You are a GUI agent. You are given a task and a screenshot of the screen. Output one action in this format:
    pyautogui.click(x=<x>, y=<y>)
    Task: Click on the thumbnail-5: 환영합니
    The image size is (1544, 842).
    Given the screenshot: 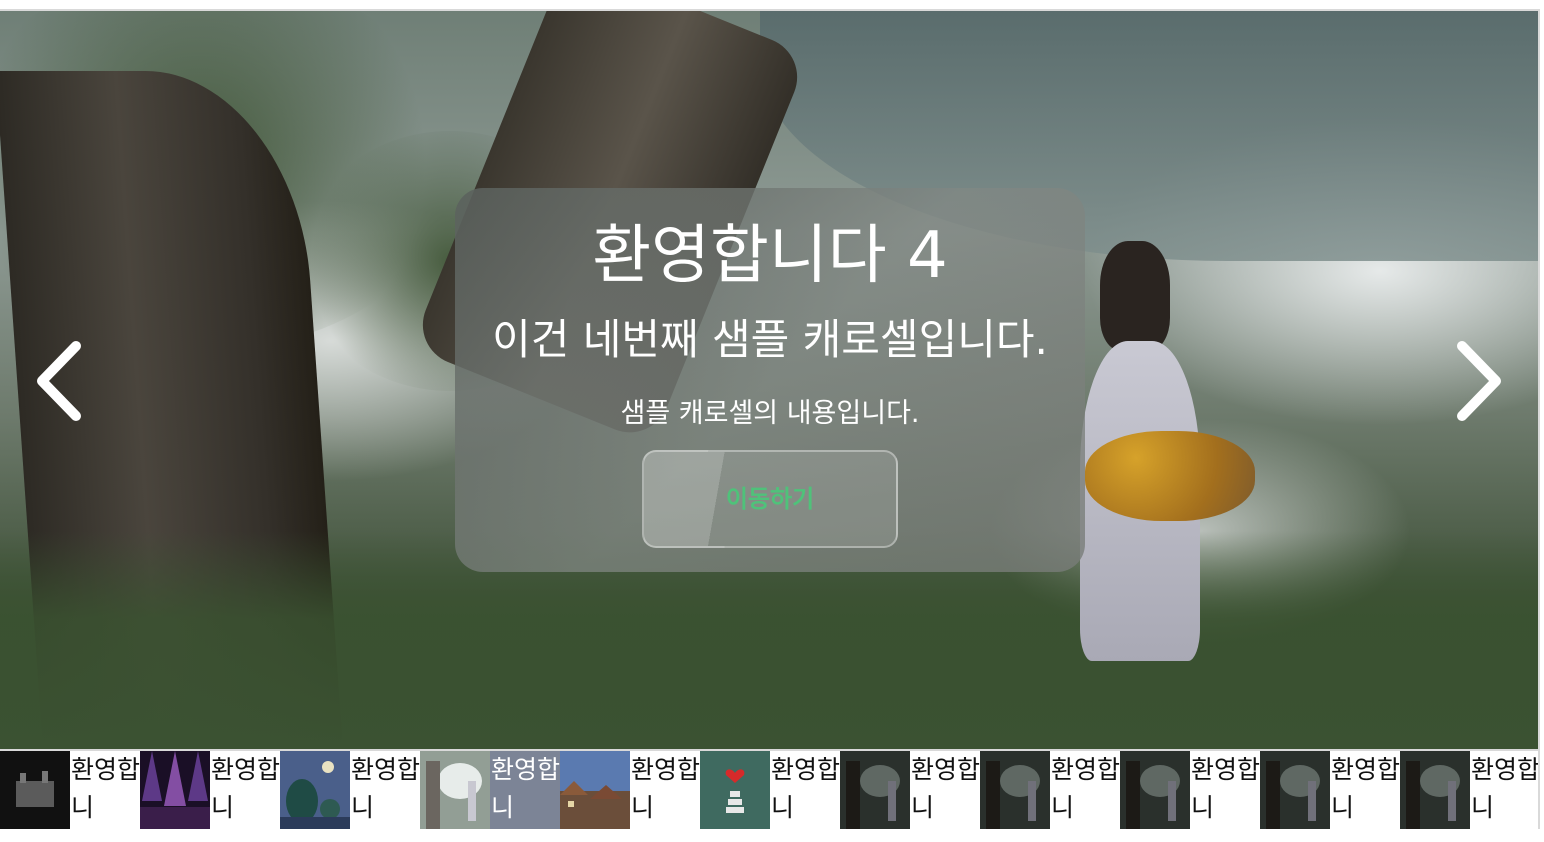 What is the action you would take?
    pyautogui.click(x=630, y=790)
    